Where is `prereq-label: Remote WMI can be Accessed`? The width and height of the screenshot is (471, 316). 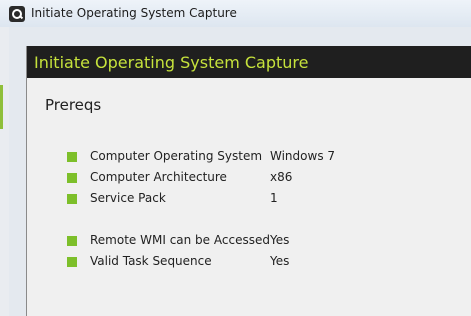
prereq-label: Remote WMI can be Accessed is located at coordinates (180, 240).